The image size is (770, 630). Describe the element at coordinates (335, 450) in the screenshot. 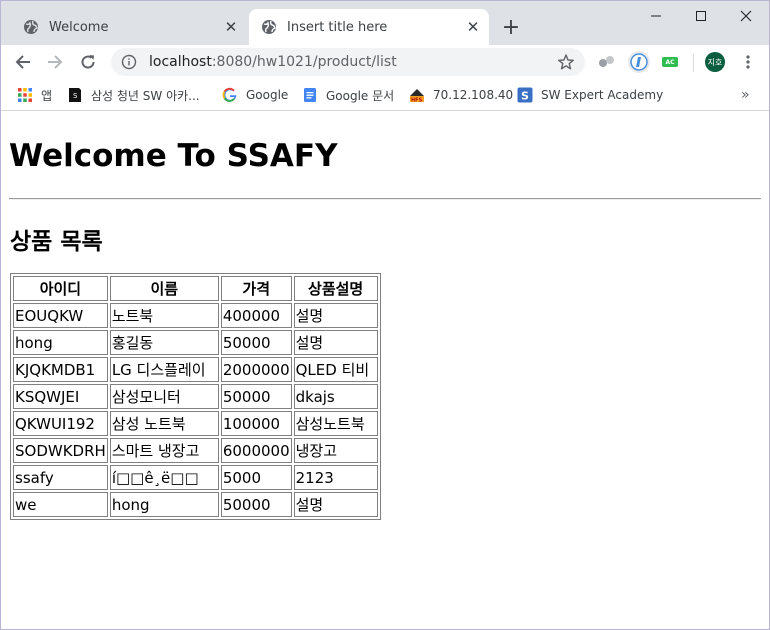

I see `cell-description: 냉장고` at that location.